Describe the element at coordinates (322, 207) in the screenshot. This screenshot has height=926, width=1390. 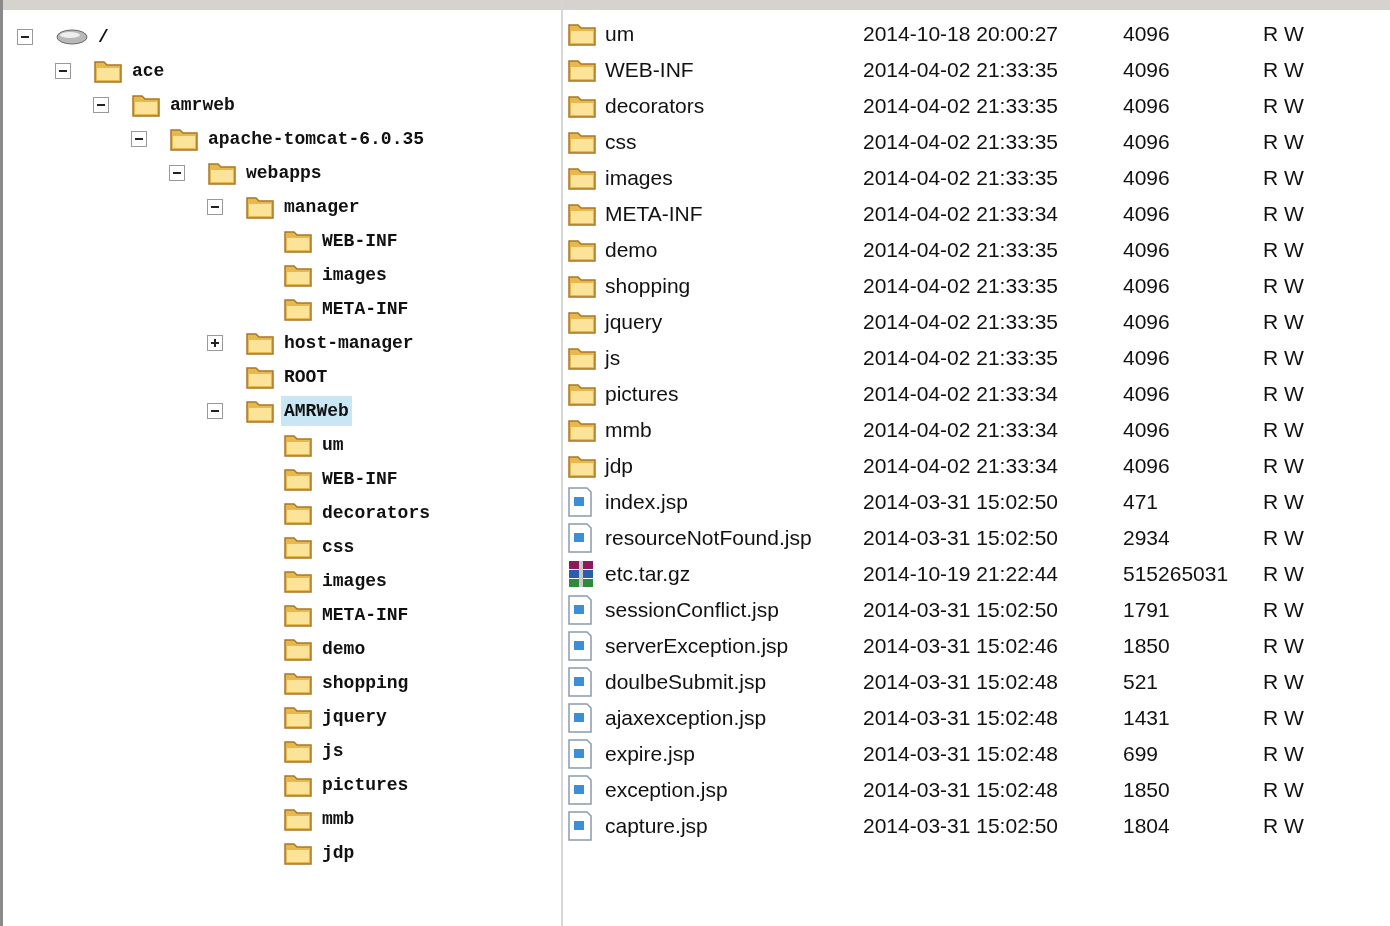
I see `tree-item: manager` at that location.